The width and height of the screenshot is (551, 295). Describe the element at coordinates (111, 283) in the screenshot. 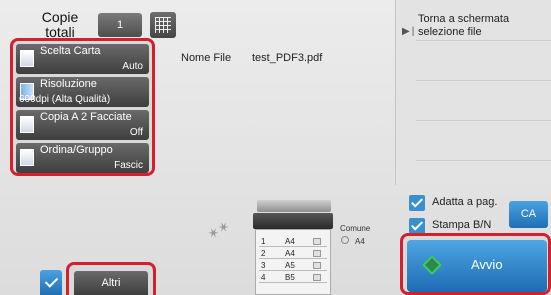

I see `others-button: Altri` at that location.